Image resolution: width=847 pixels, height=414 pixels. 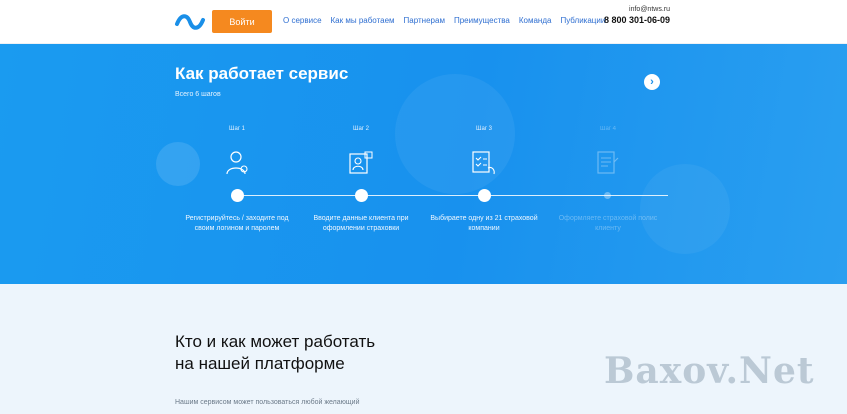 I want to click on step-4-dot, so click(x=607, y=195).